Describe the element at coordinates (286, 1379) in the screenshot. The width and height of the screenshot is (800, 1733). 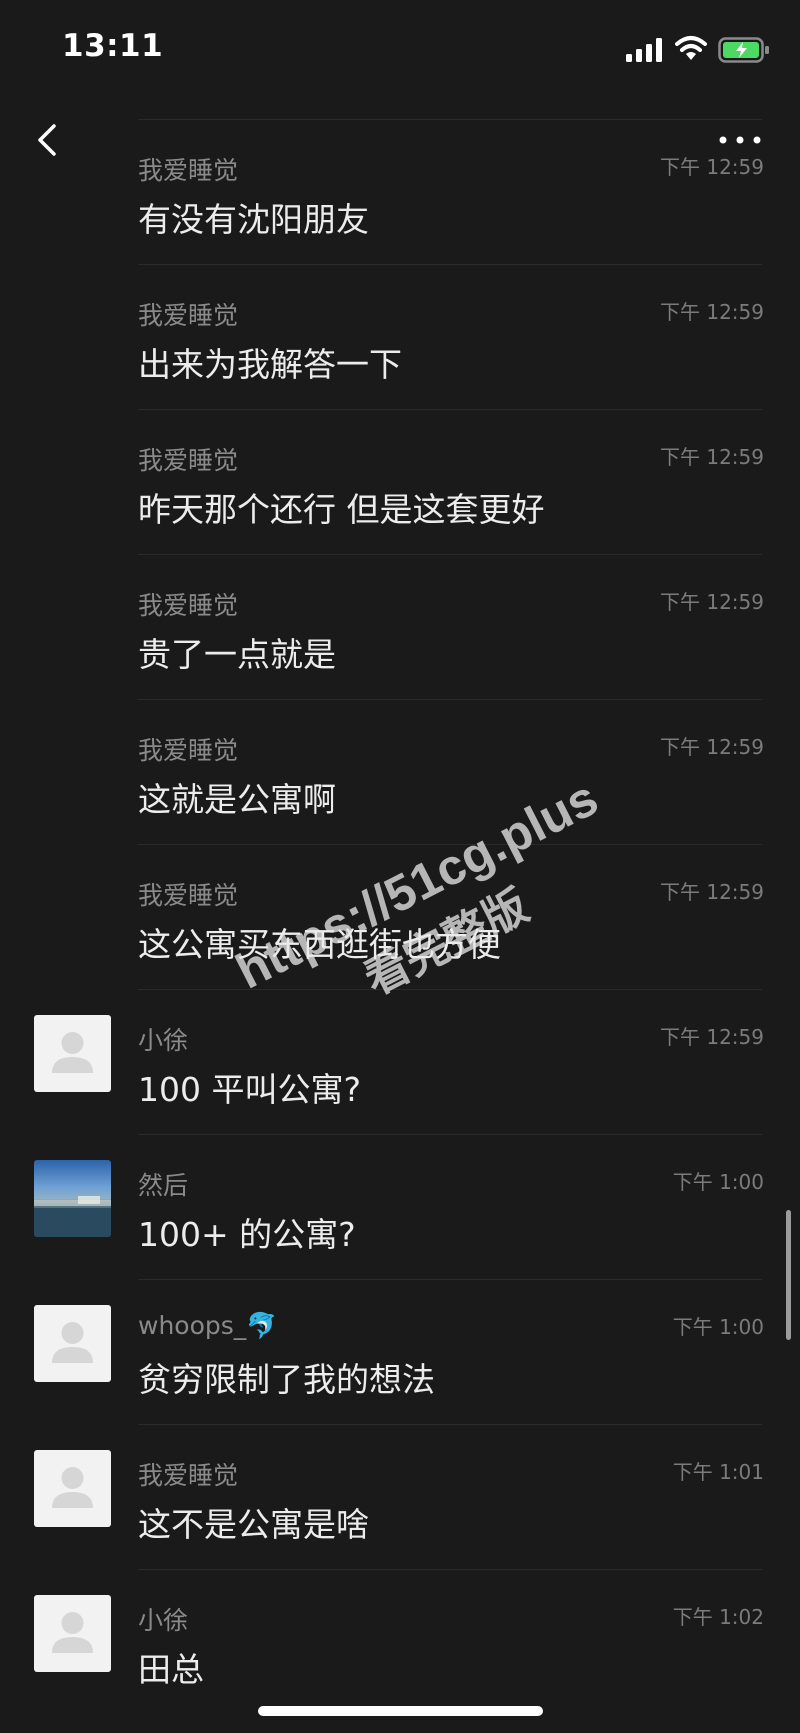
I see `message-text: 贫穷限制了我的想法` at that location.